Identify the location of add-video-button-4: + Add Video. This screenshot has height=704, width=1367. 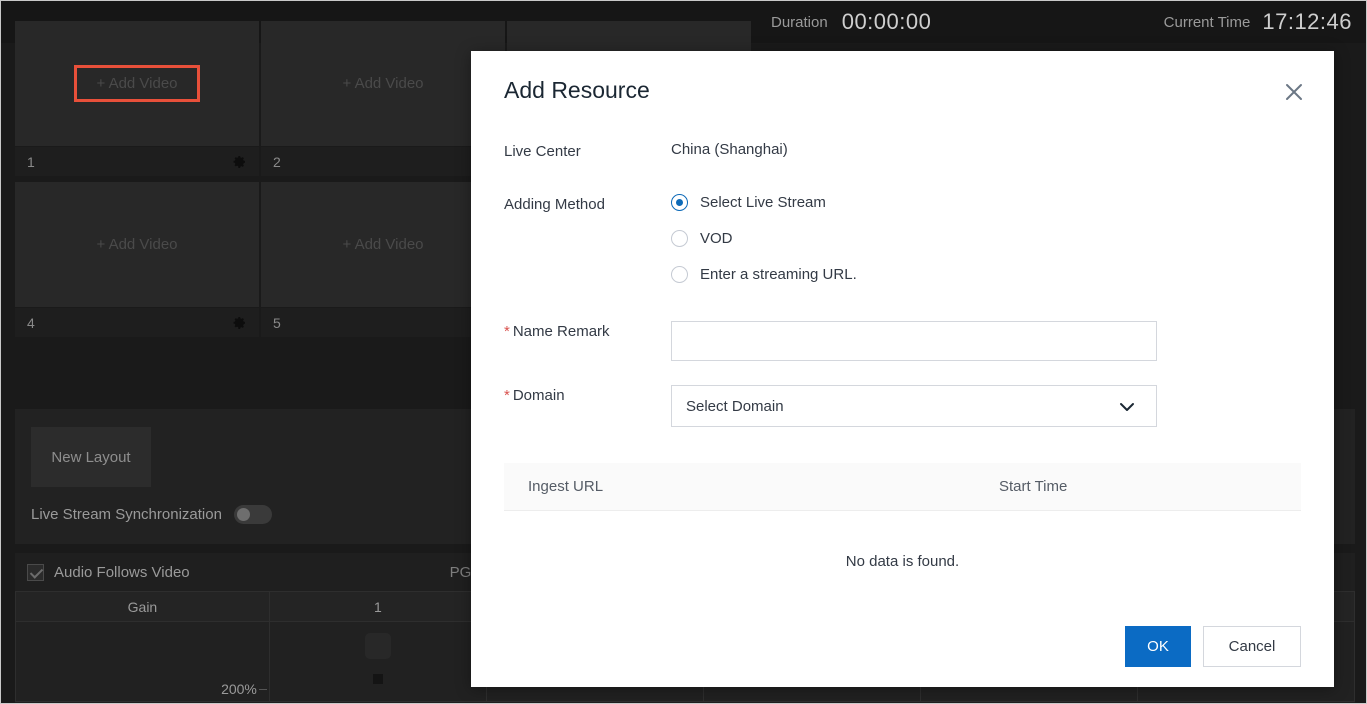
(136, 244).